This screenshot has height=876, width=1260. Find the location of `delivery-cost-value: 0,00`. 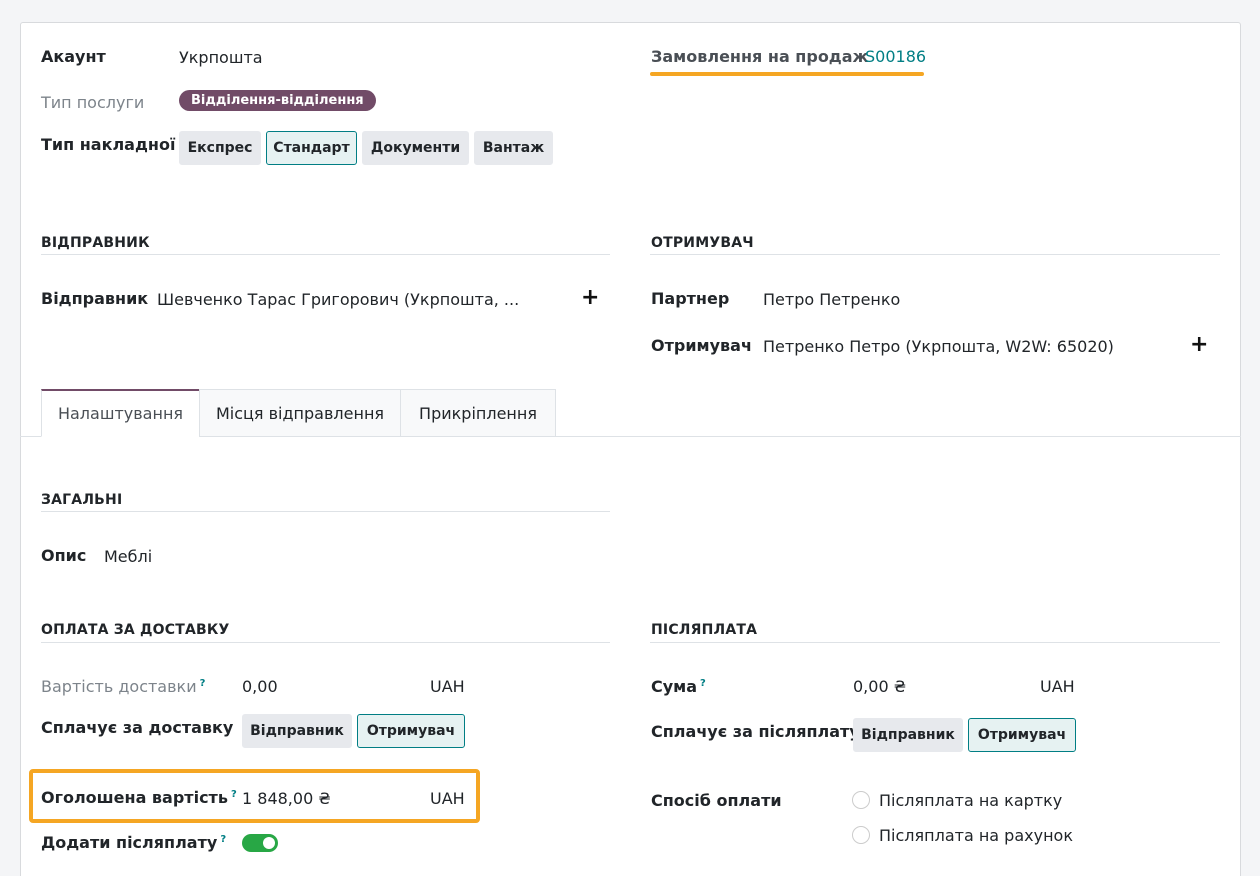

delivery-cost-value: 0,00 is located at coordinates (260, 686).